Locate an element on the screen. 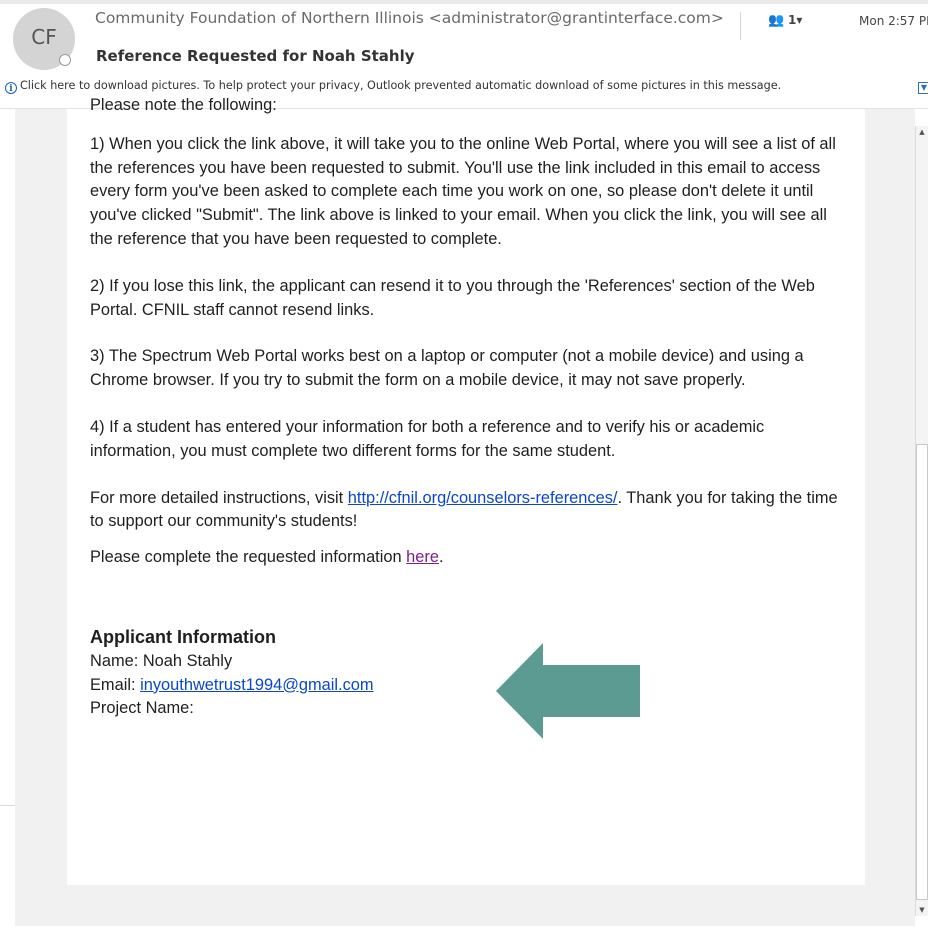  applicant-name-line: Name: Noah Stahly is located at coordinates (470, 662).